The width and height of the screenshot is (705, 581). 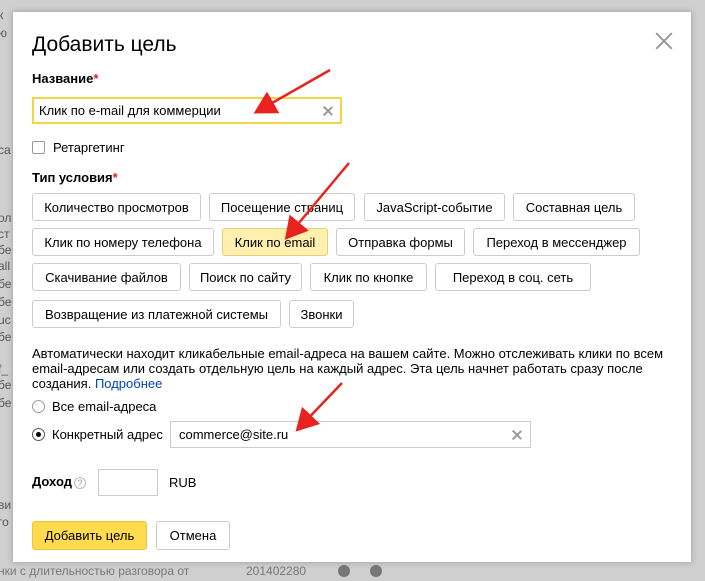 I want to click on condition-form-submit-button: Отправка формы, so click(x=400, y=242).